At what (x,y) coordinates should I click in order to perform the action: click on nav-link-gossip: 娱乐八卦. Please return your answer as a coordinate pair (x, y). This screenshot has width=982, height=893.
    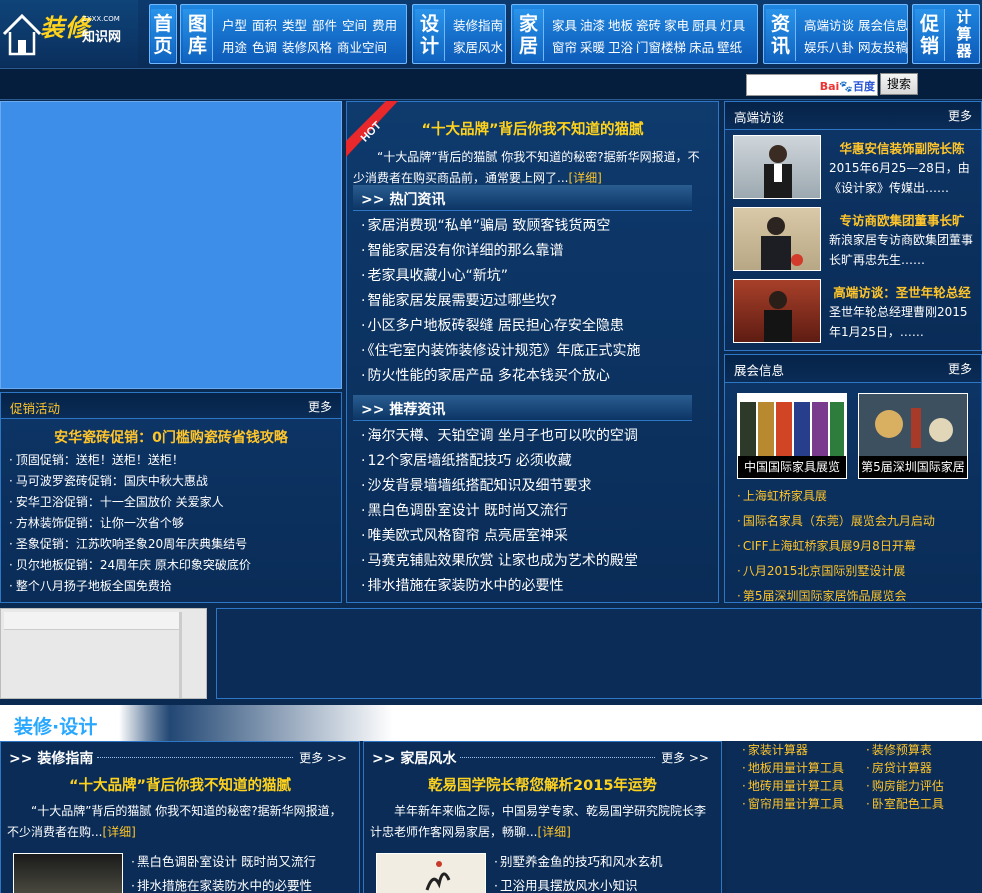
    Looking at the image, I should click on (829, 46).